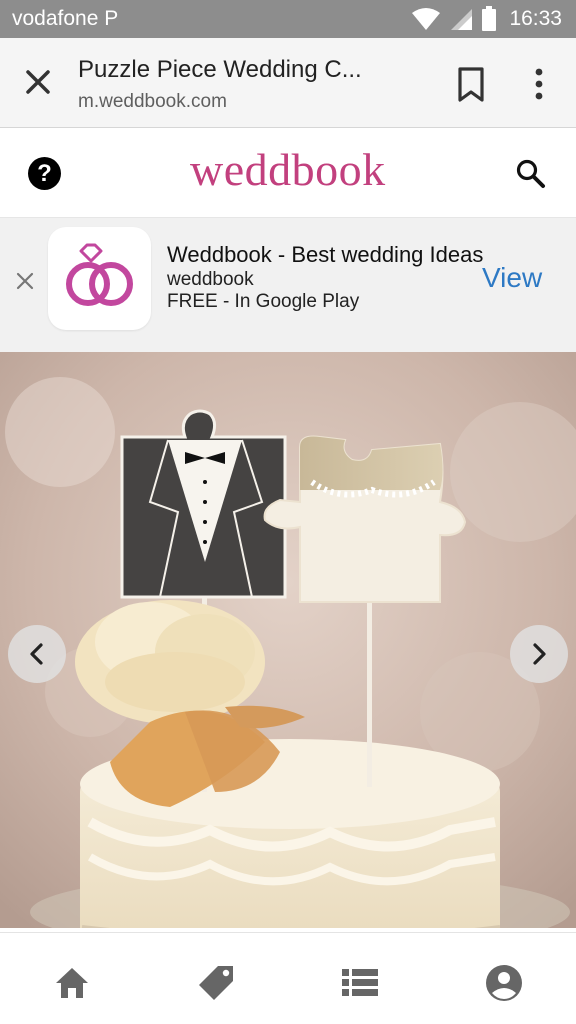 Image resolution: width=576 pixels, height=1024 pixels. I want to click on app-icon, so click(99, 278).